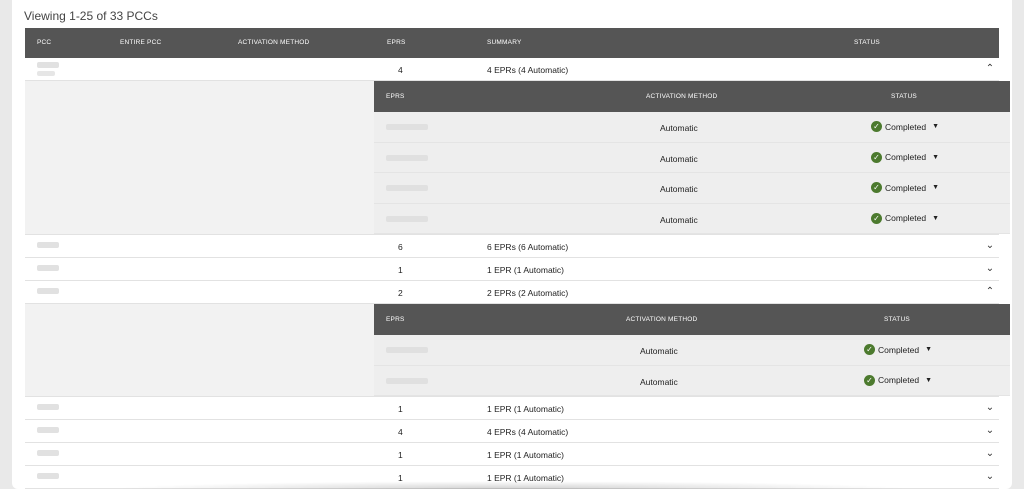 The image size is (1024, 489). I want to click on col-pcc: PCC, so click(44, 42).